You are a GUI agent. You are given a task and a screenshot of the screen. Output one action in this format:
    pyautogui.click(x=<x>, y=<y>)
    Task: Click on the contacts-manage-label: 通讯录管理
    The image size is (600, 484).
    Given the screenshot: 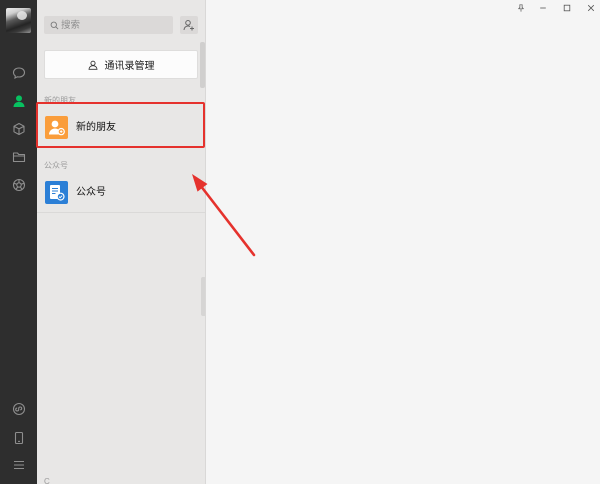 What is the action you would take?
    pyautogui.click(x=129, y=66)
    